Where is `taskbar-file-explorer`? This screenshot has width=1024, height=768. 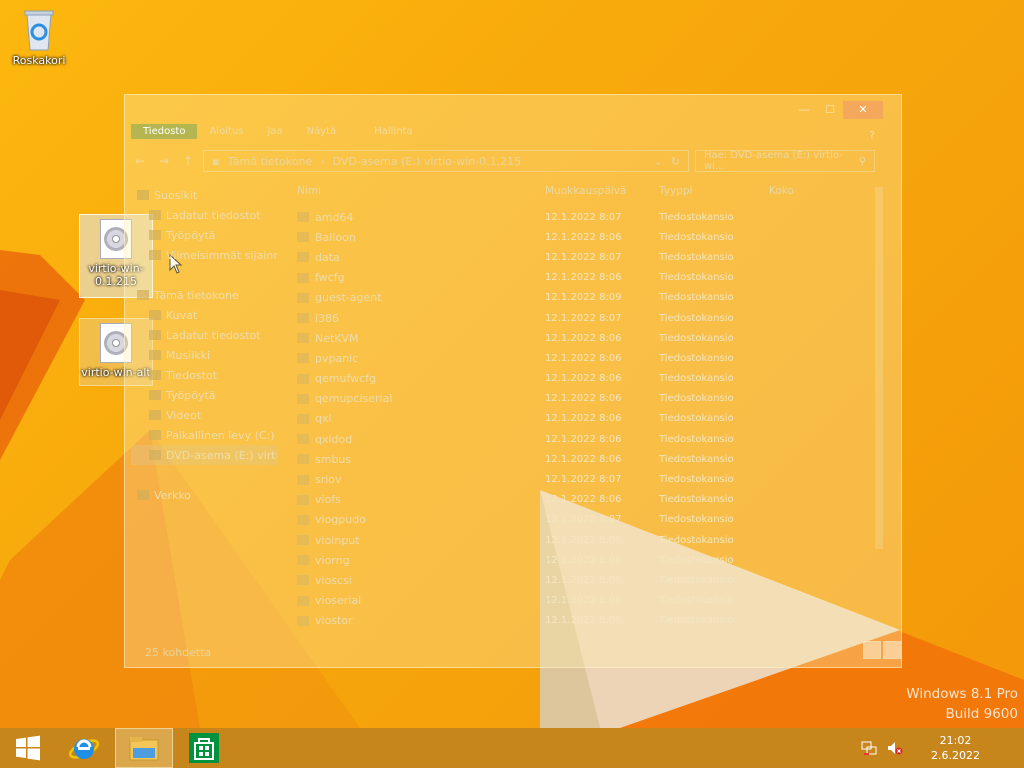
taskbar-file-explorer is located at coordinates (144, 748).